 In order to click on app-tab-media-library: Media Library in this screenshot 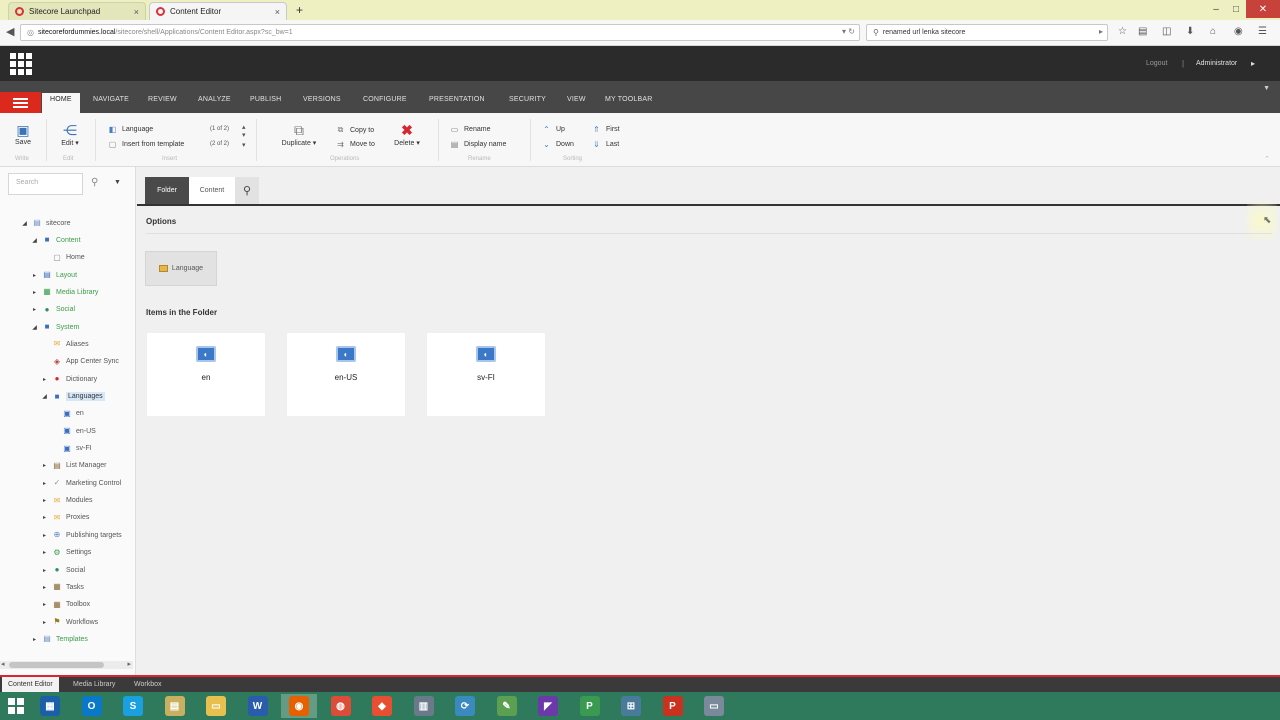, I will do `click(94, 684)`.